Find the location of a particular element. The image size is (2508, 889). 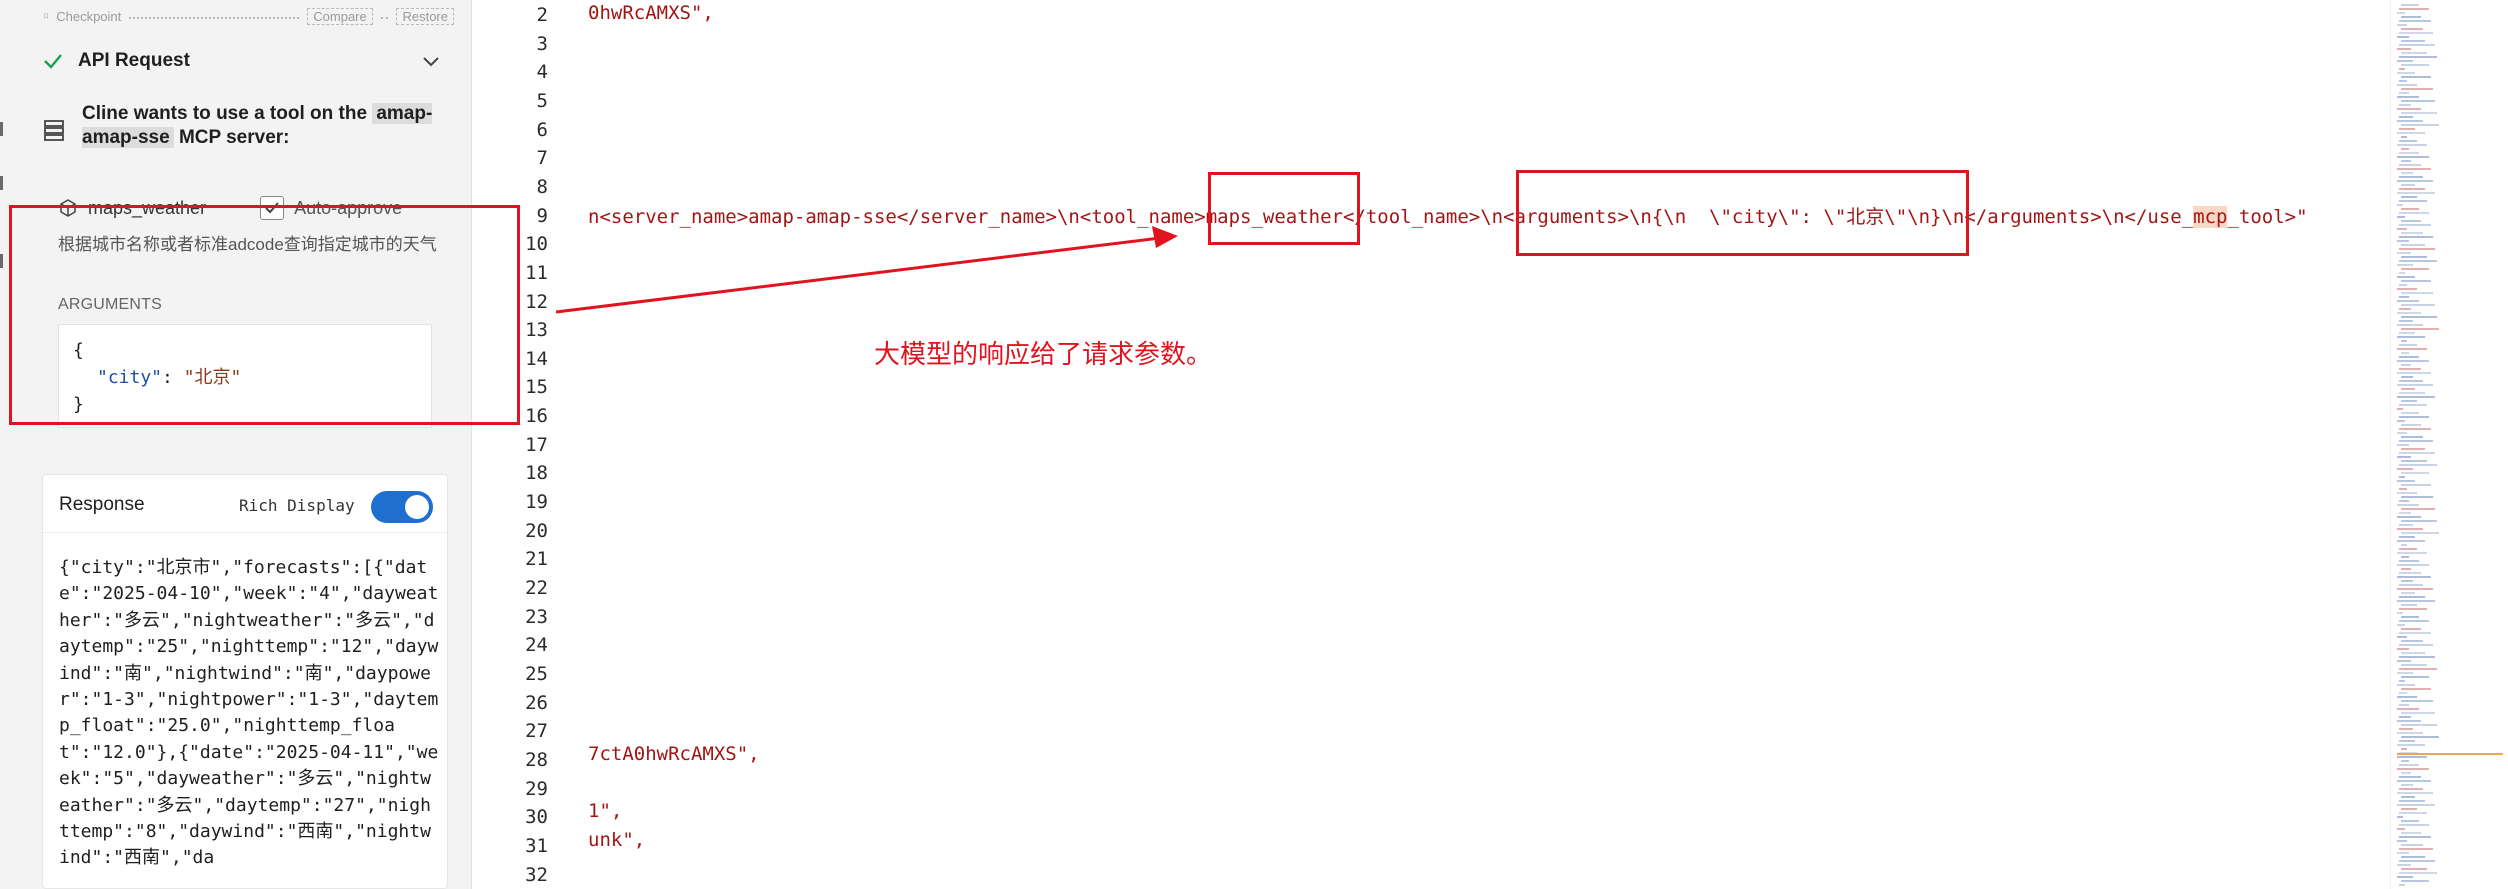

restore-button: Restore is located at coordinates (425, 16).